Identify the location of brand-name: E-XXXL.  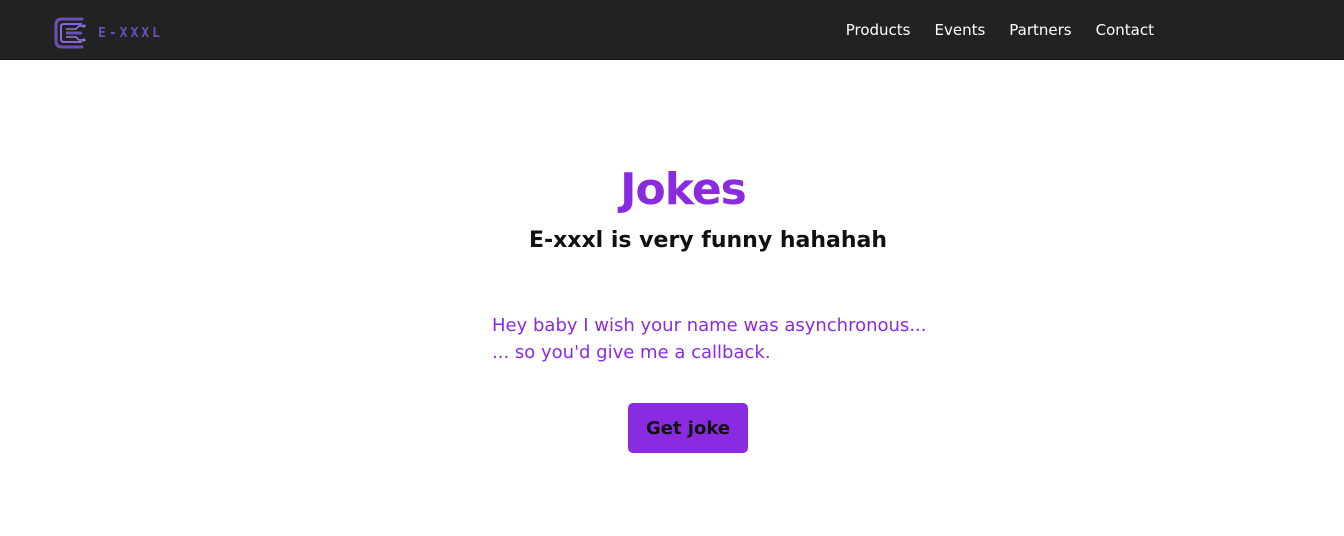
(130, 33).